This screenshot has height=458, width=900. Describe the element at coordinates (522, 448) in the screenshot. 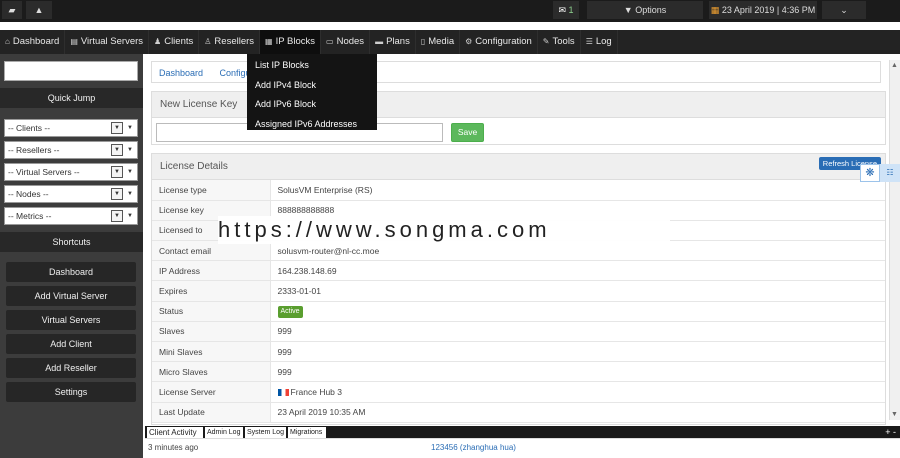

I see `activity-row: 3 minutes ago 123456 (zhanghua hua)` at that location.